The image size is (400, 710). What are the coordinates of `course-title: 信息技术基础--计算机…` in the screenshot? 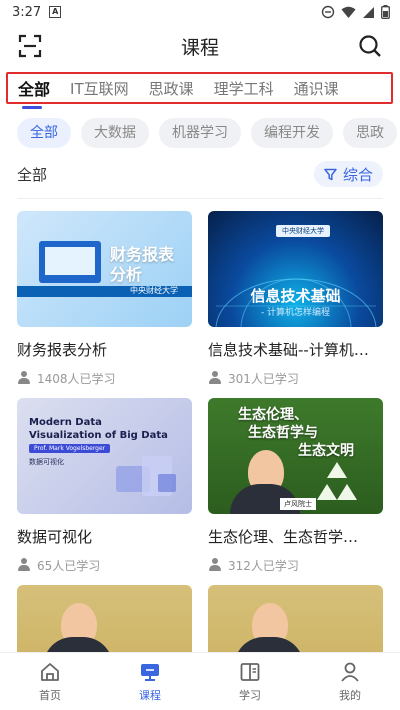 It's located at (288, 350).